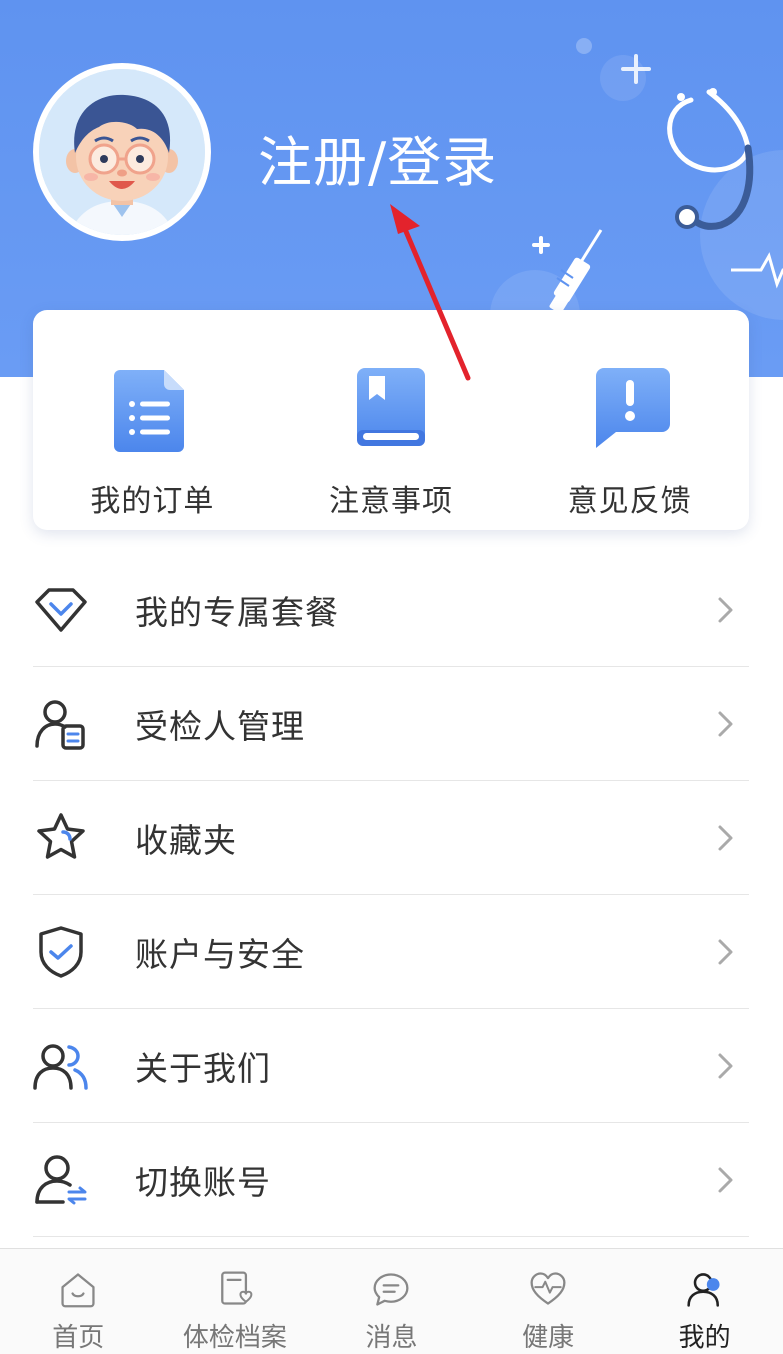  Describe the element at coordinates (220, 954) in the screenshot. I see `menu-item-label: 账户与安全` at that location.